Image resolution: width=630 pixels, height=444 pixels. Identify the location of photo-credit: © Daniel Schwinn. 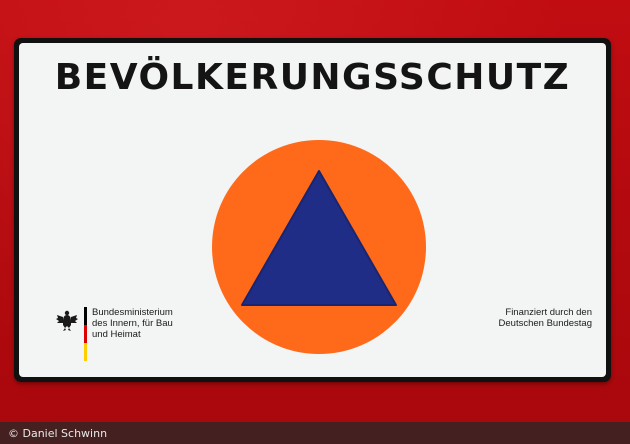
(58, 433).